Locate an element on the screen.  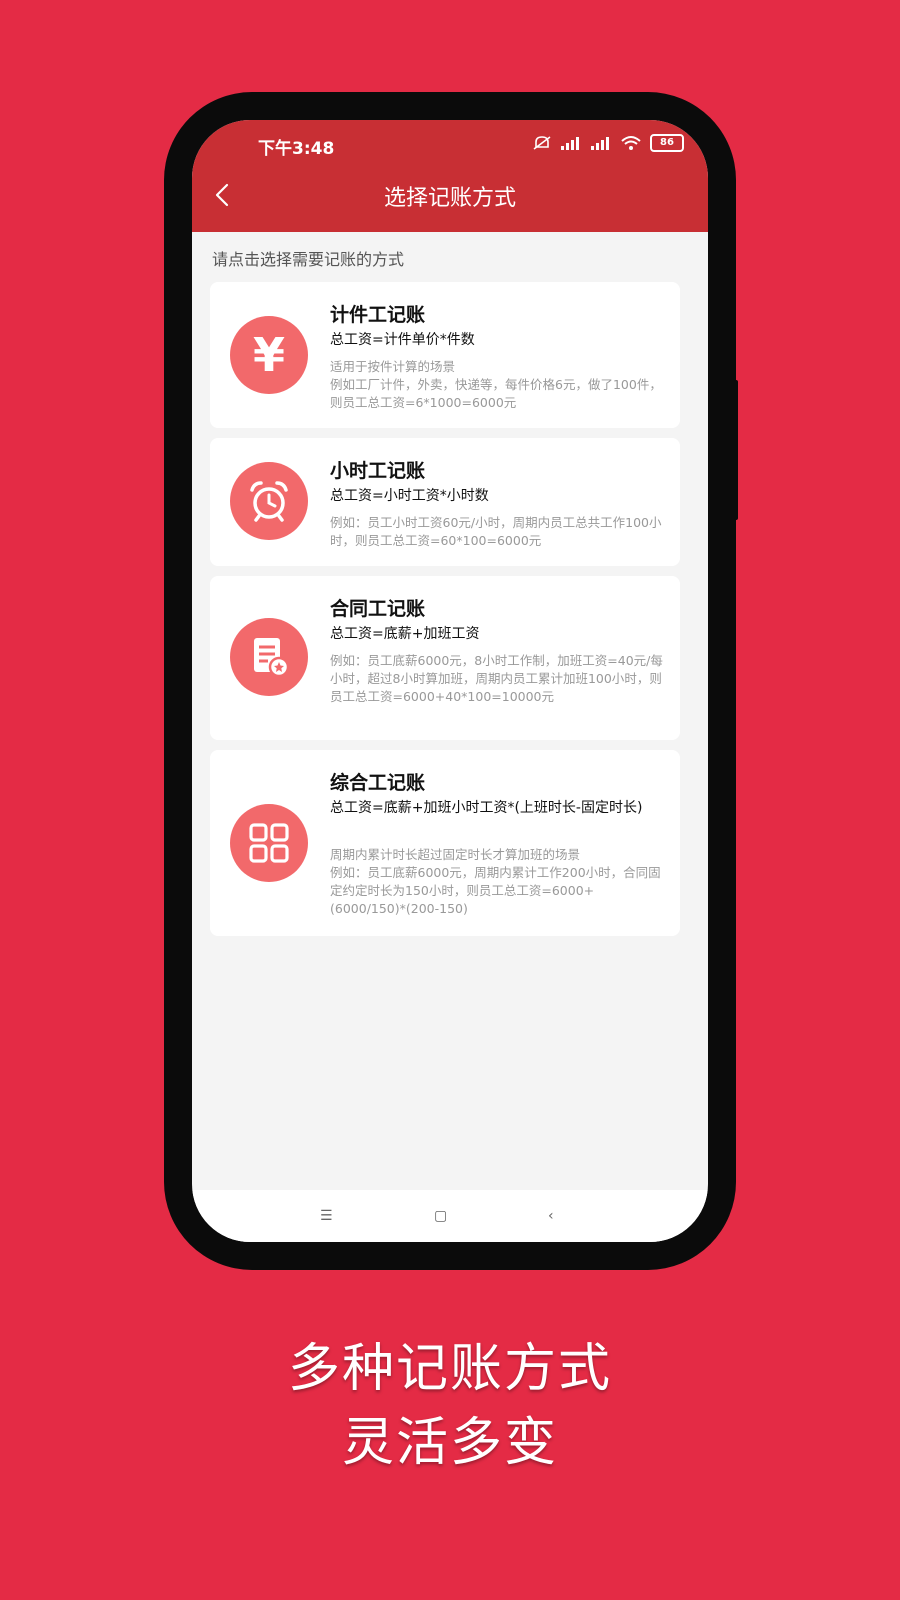
alarm-clock-icon is located at coordinates (269, 501).